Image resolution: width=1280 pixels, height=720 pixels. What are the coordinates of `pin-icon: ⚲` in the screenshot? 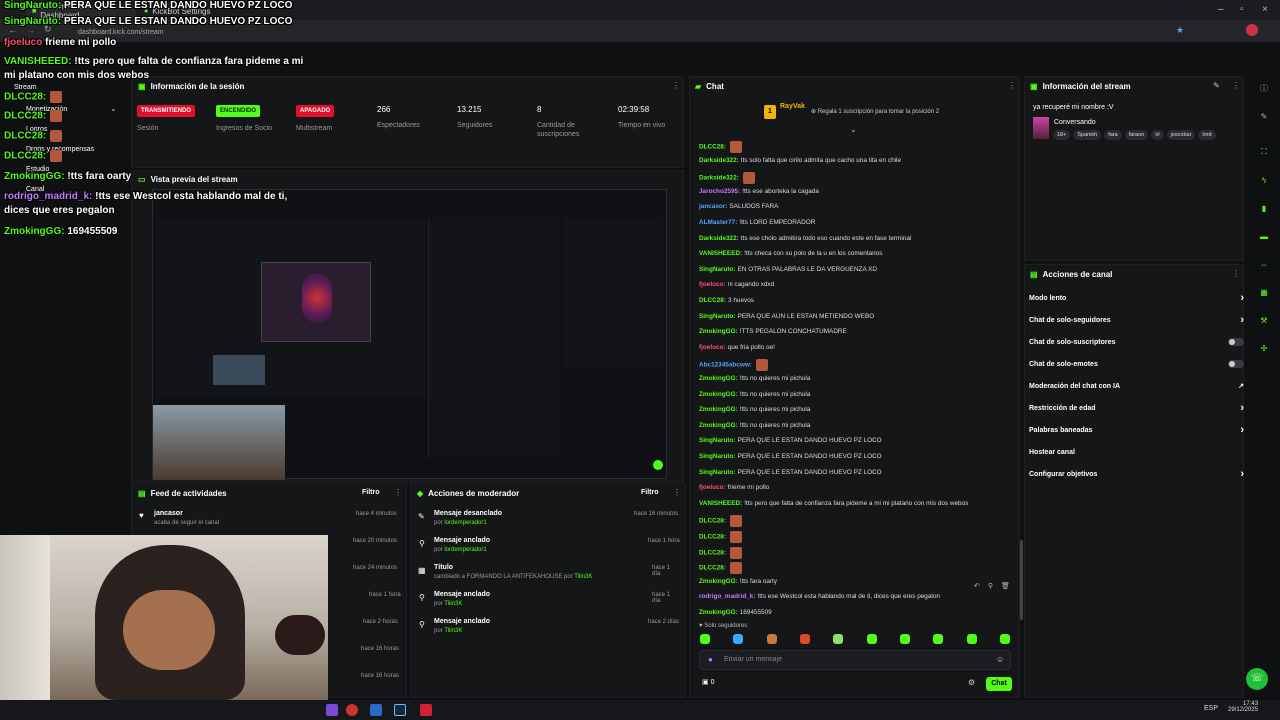 It's located at (990, 588).